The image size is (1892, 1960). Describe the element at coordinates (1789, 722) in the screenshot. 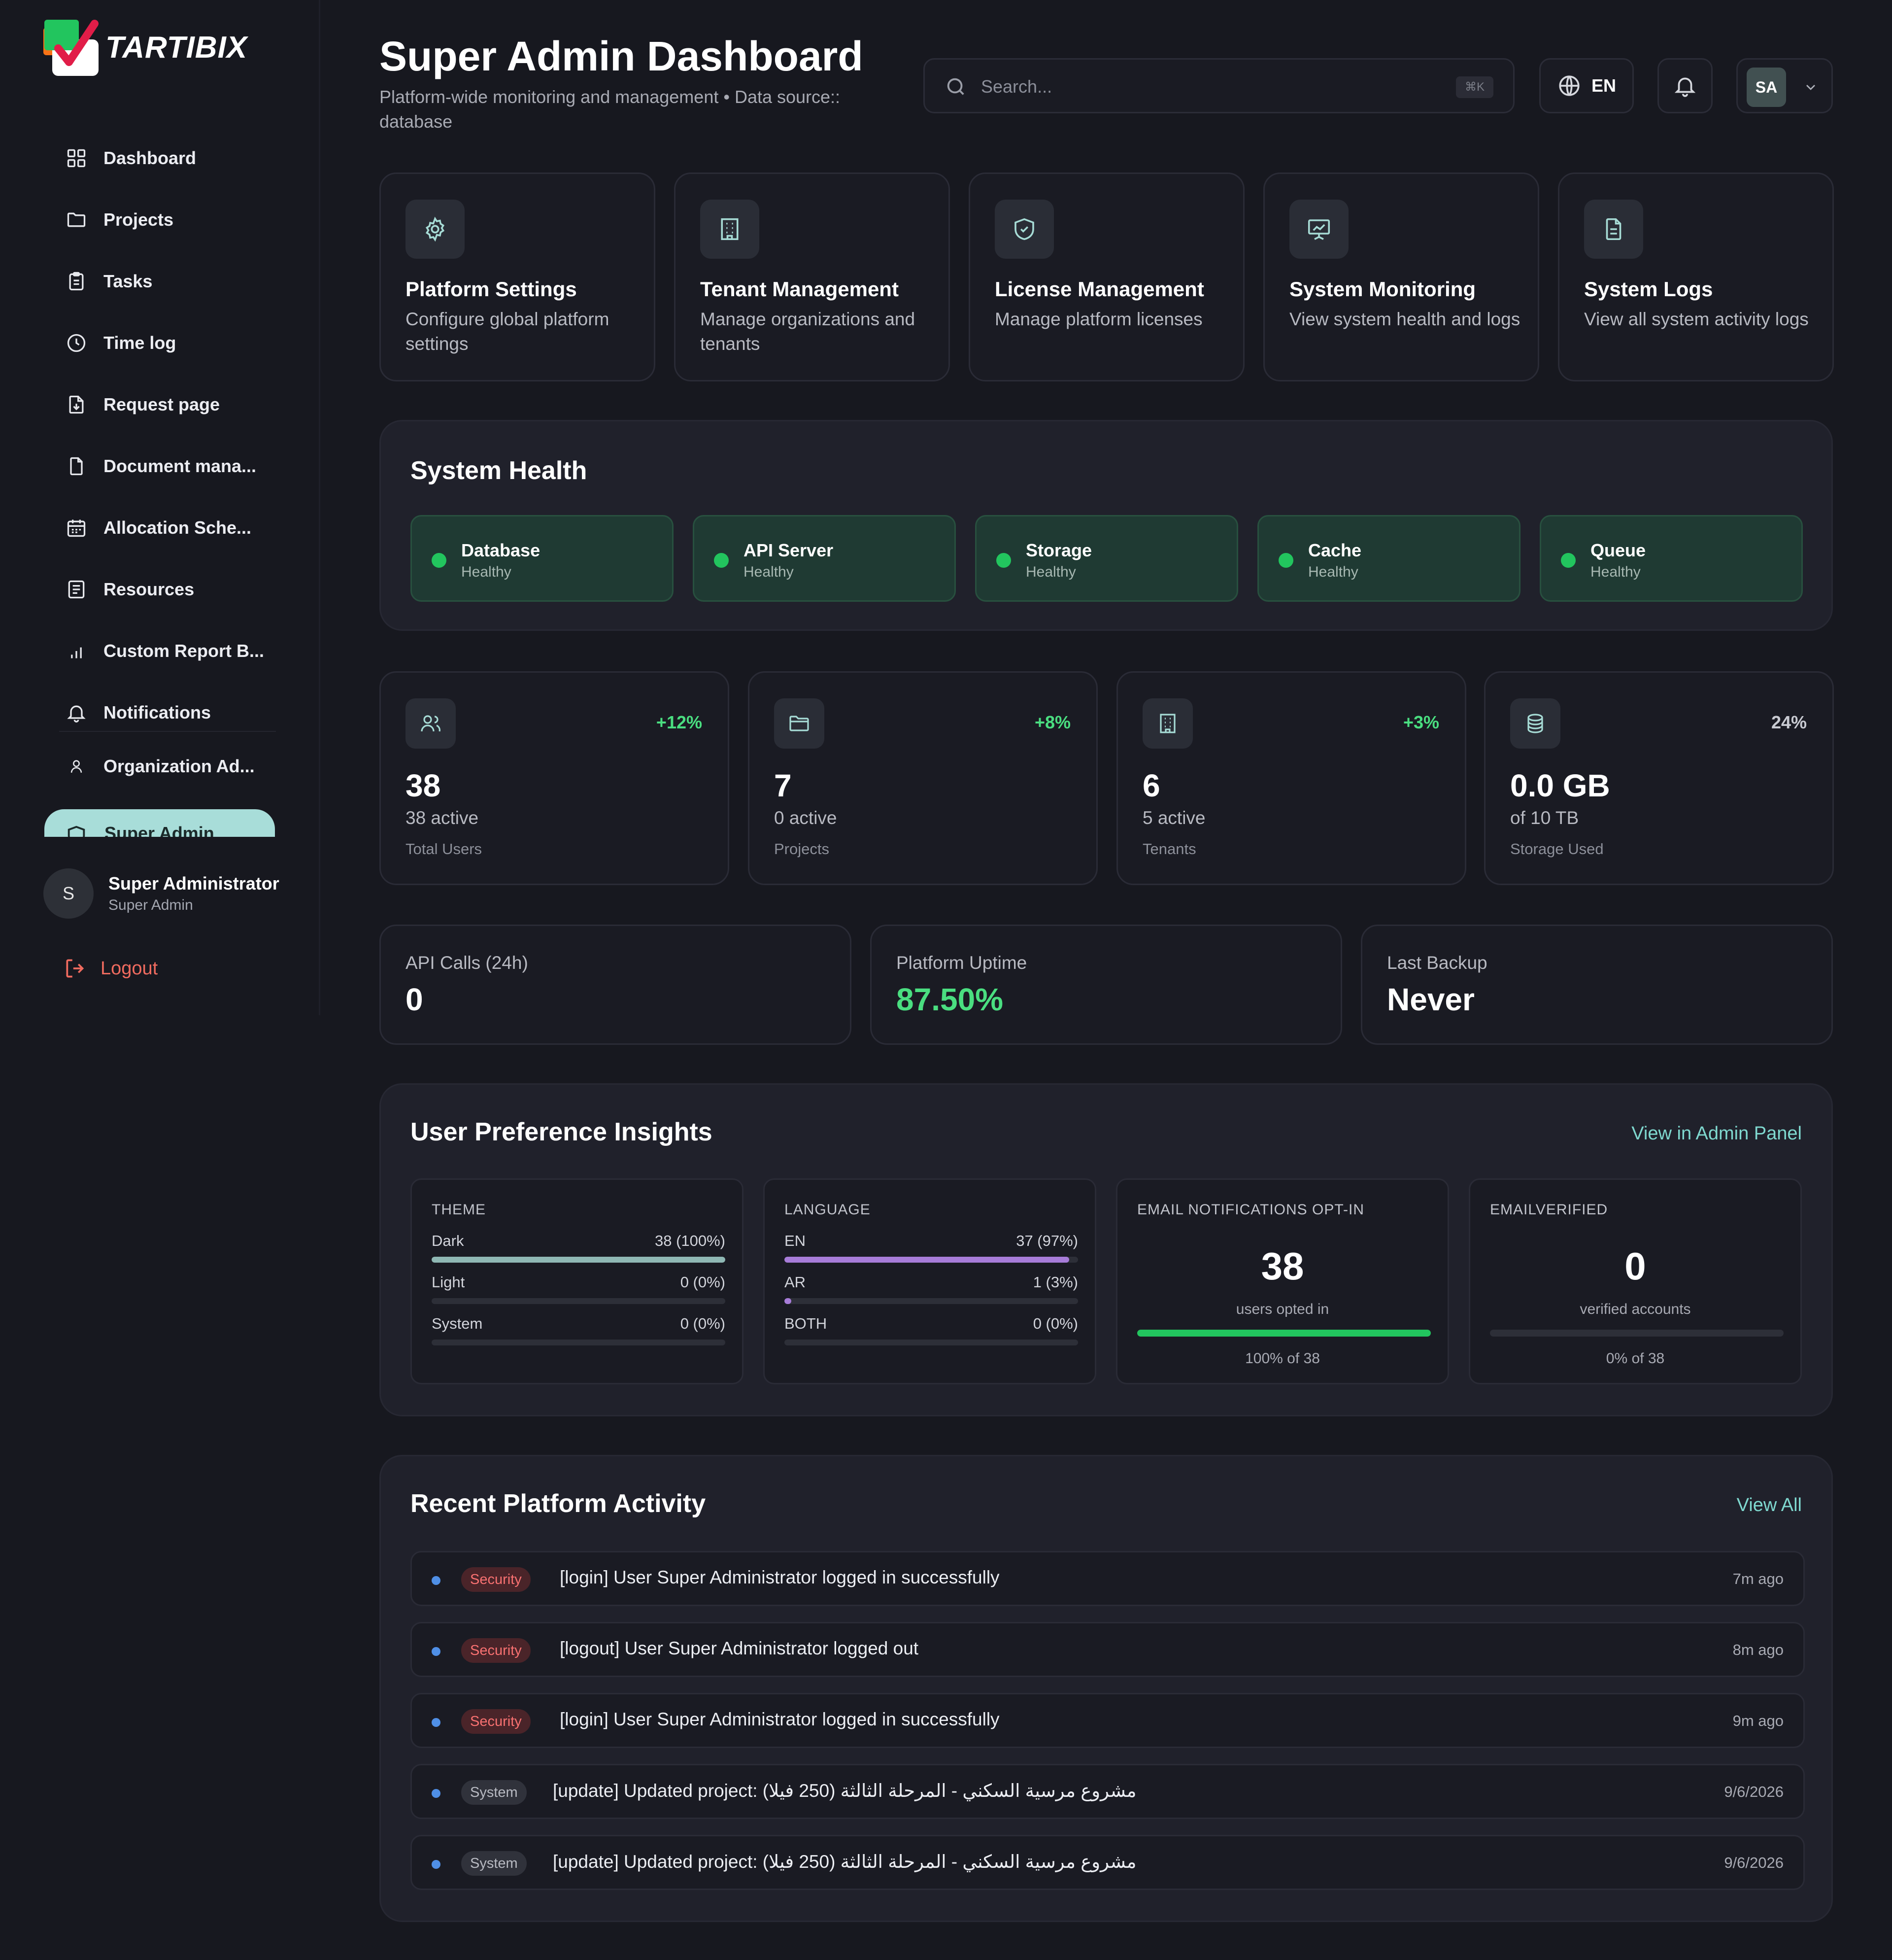

I see `stat-change: 24%` at that location.